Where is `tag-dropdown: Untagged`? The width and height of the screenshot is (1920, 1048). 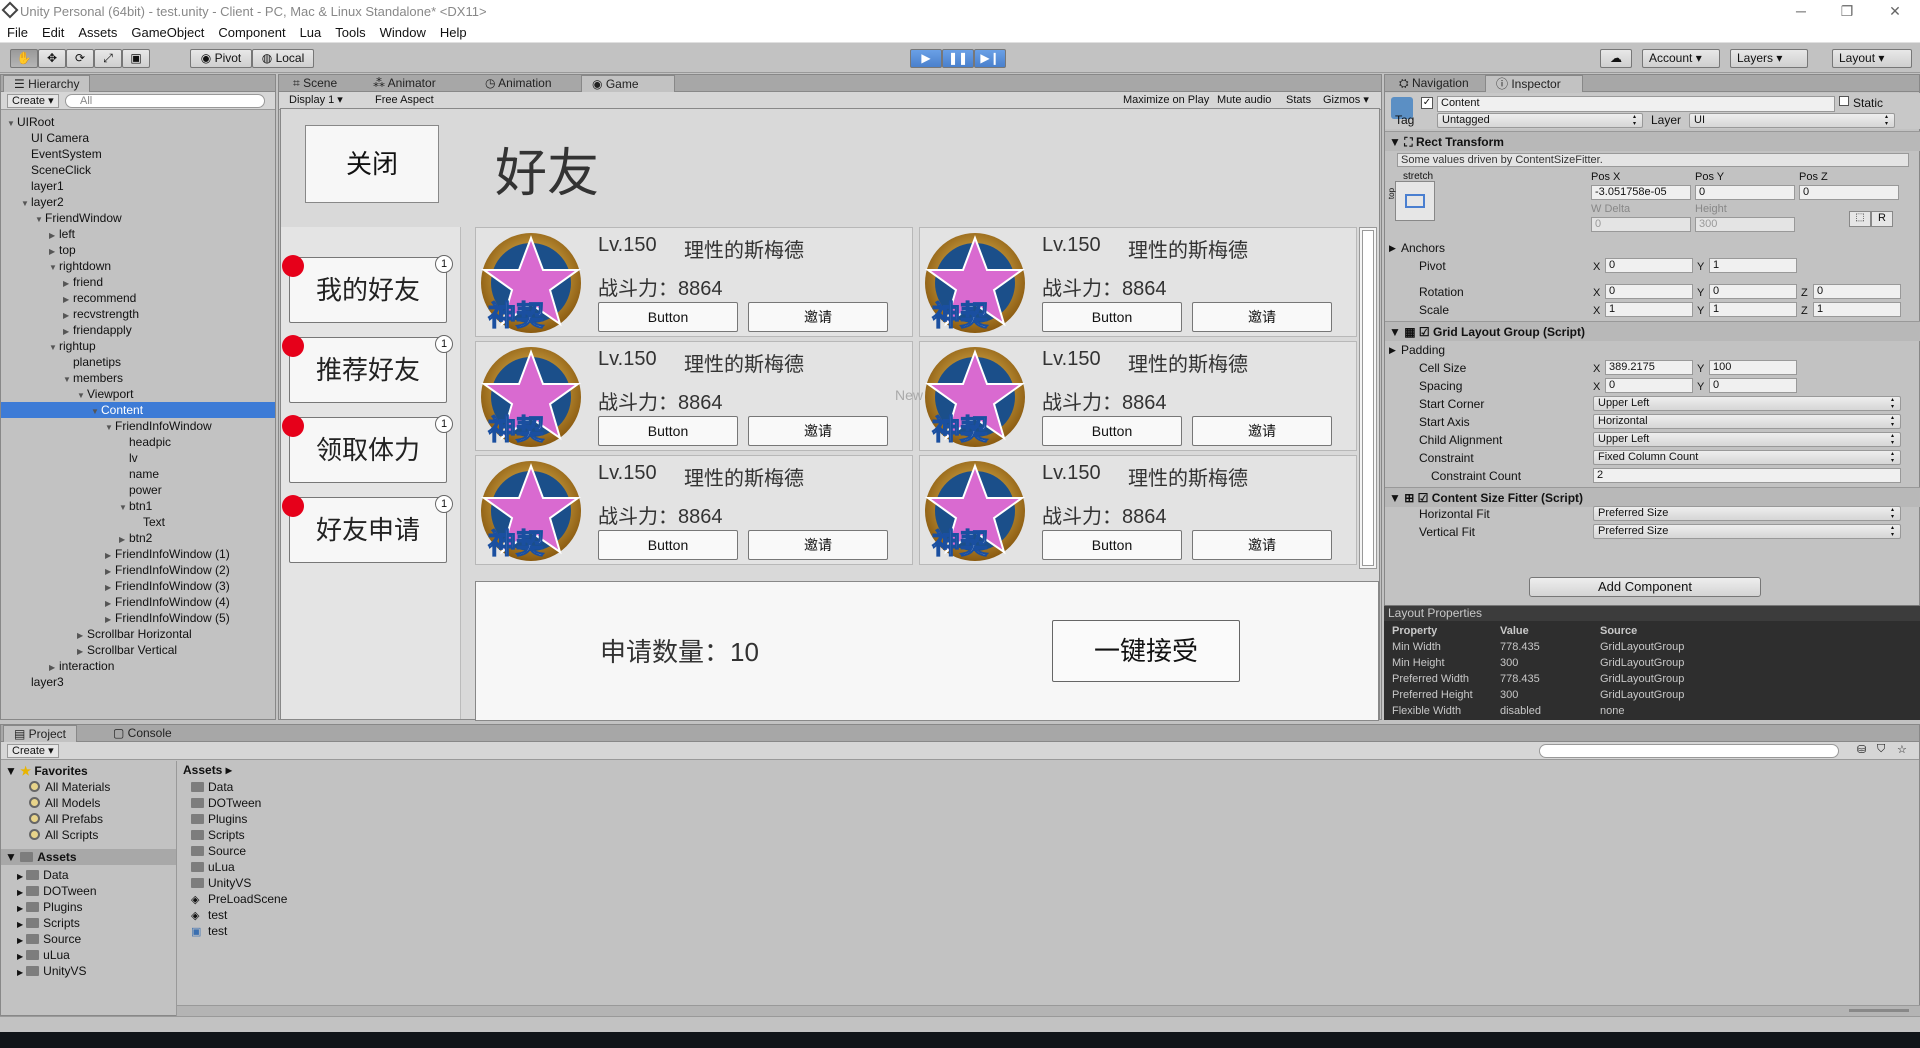 tag-dropdown: Untagged is located at coordinates (1540, 120).